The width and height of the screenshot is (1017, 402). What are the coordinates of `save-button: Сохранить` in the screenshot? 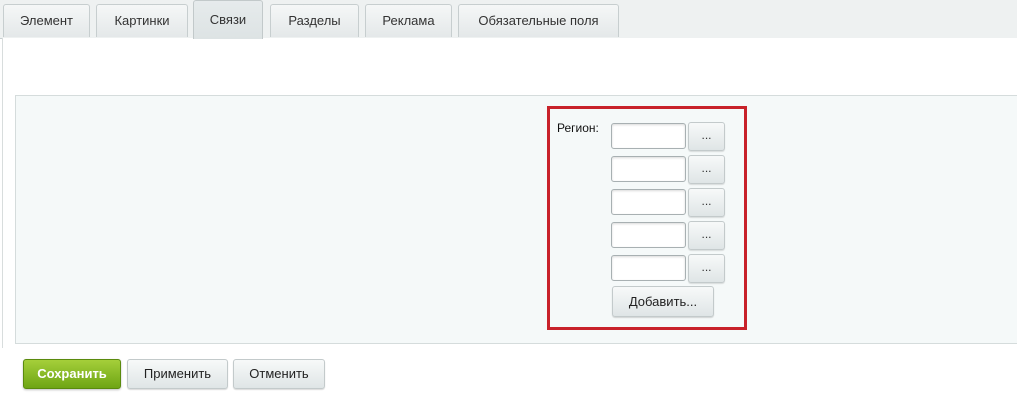 It's located at (72, 374).